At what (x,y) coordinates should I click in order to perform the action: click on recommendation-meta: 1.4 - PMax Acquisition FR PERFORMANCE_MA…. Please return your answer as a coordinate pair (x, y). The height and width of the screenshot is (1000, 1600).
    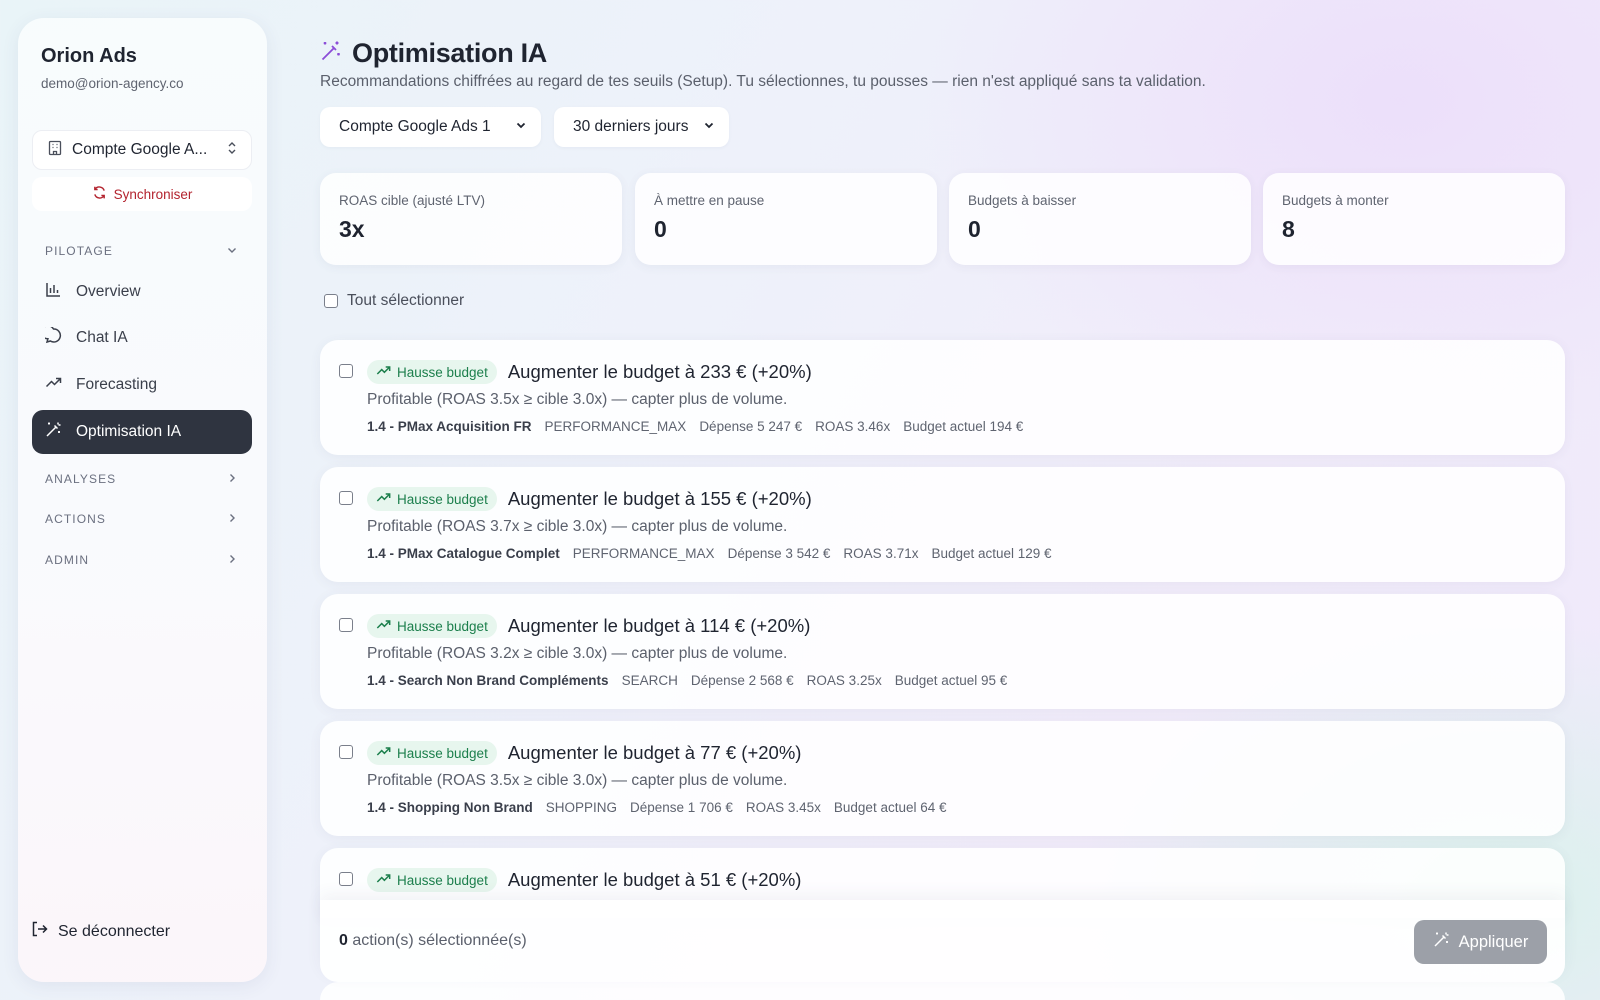
    Looking at the image, I should click on (695, 426).